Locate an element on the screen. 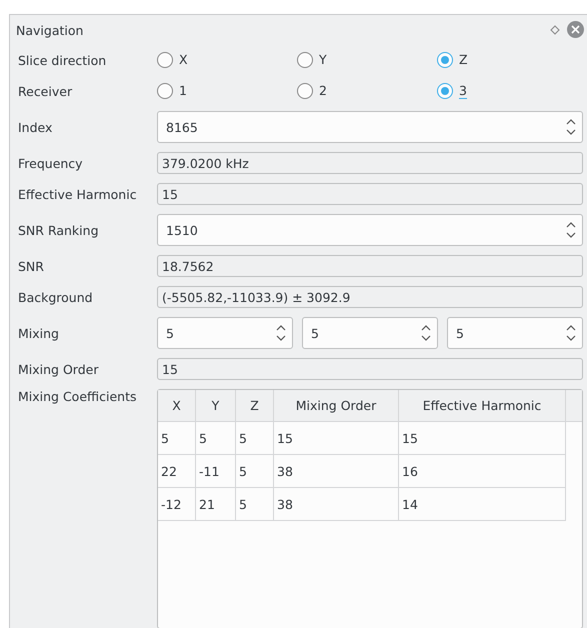 This screenshot has height=628, width=587. field-label: Background is located at coordinates (56, 297).